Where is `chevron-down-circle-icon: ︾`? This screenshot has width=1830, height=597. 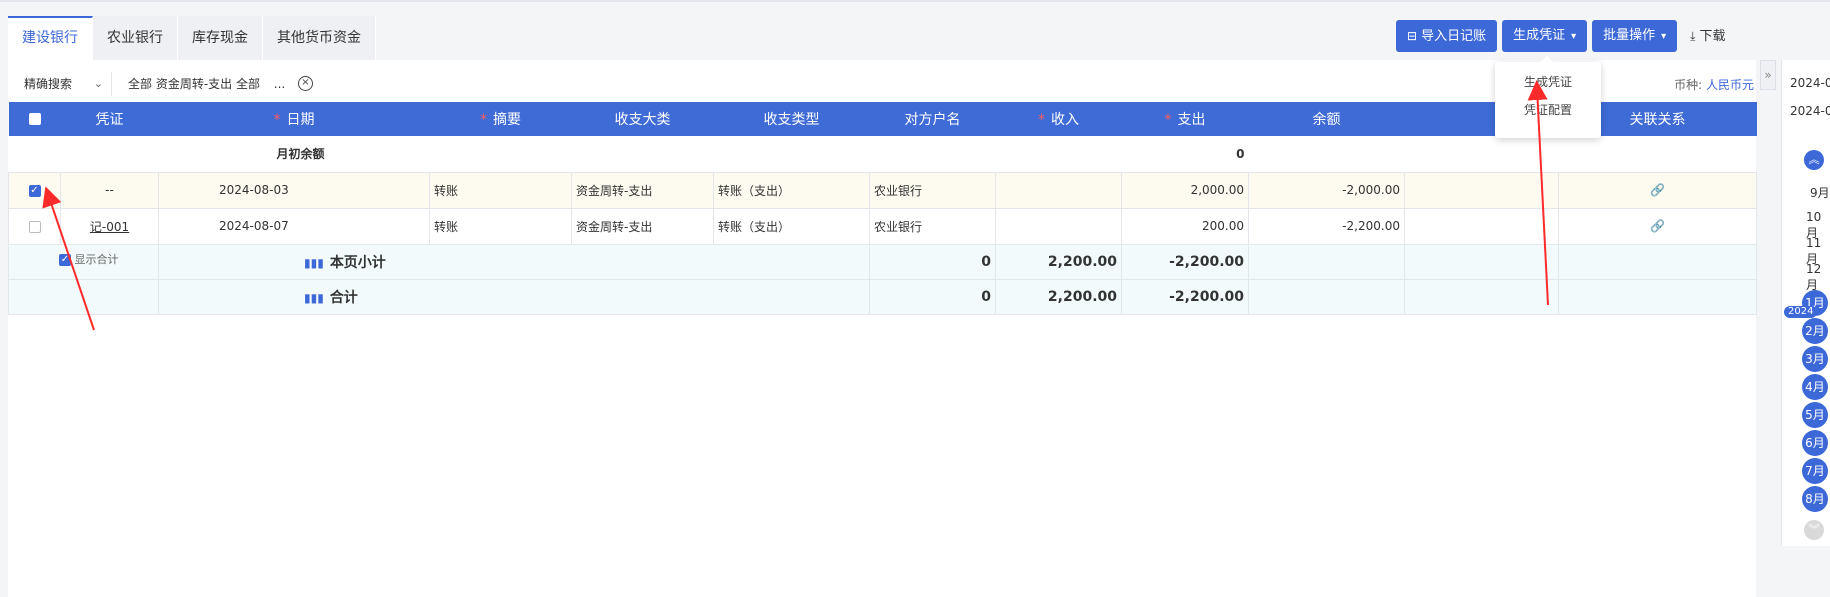
chevron-down-circle-icon: ︾ is located at coordinates (1814, 530).